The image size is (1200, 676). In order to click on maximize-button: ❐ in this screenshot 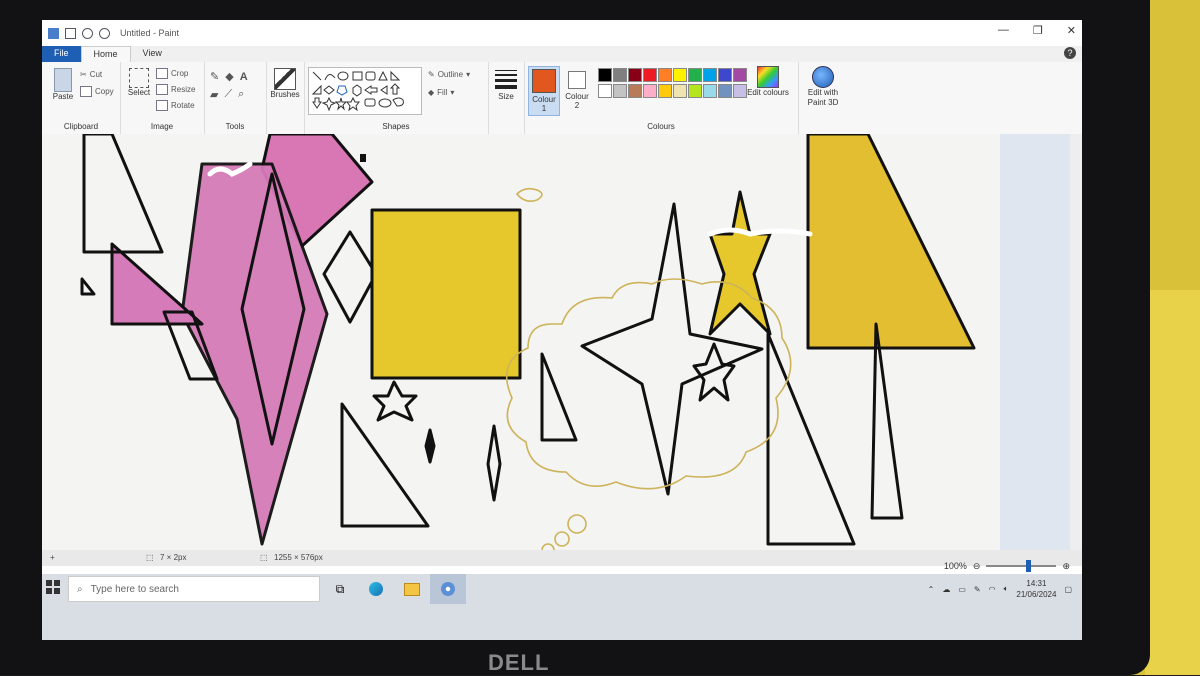, I will do `click(1038, 30)`.